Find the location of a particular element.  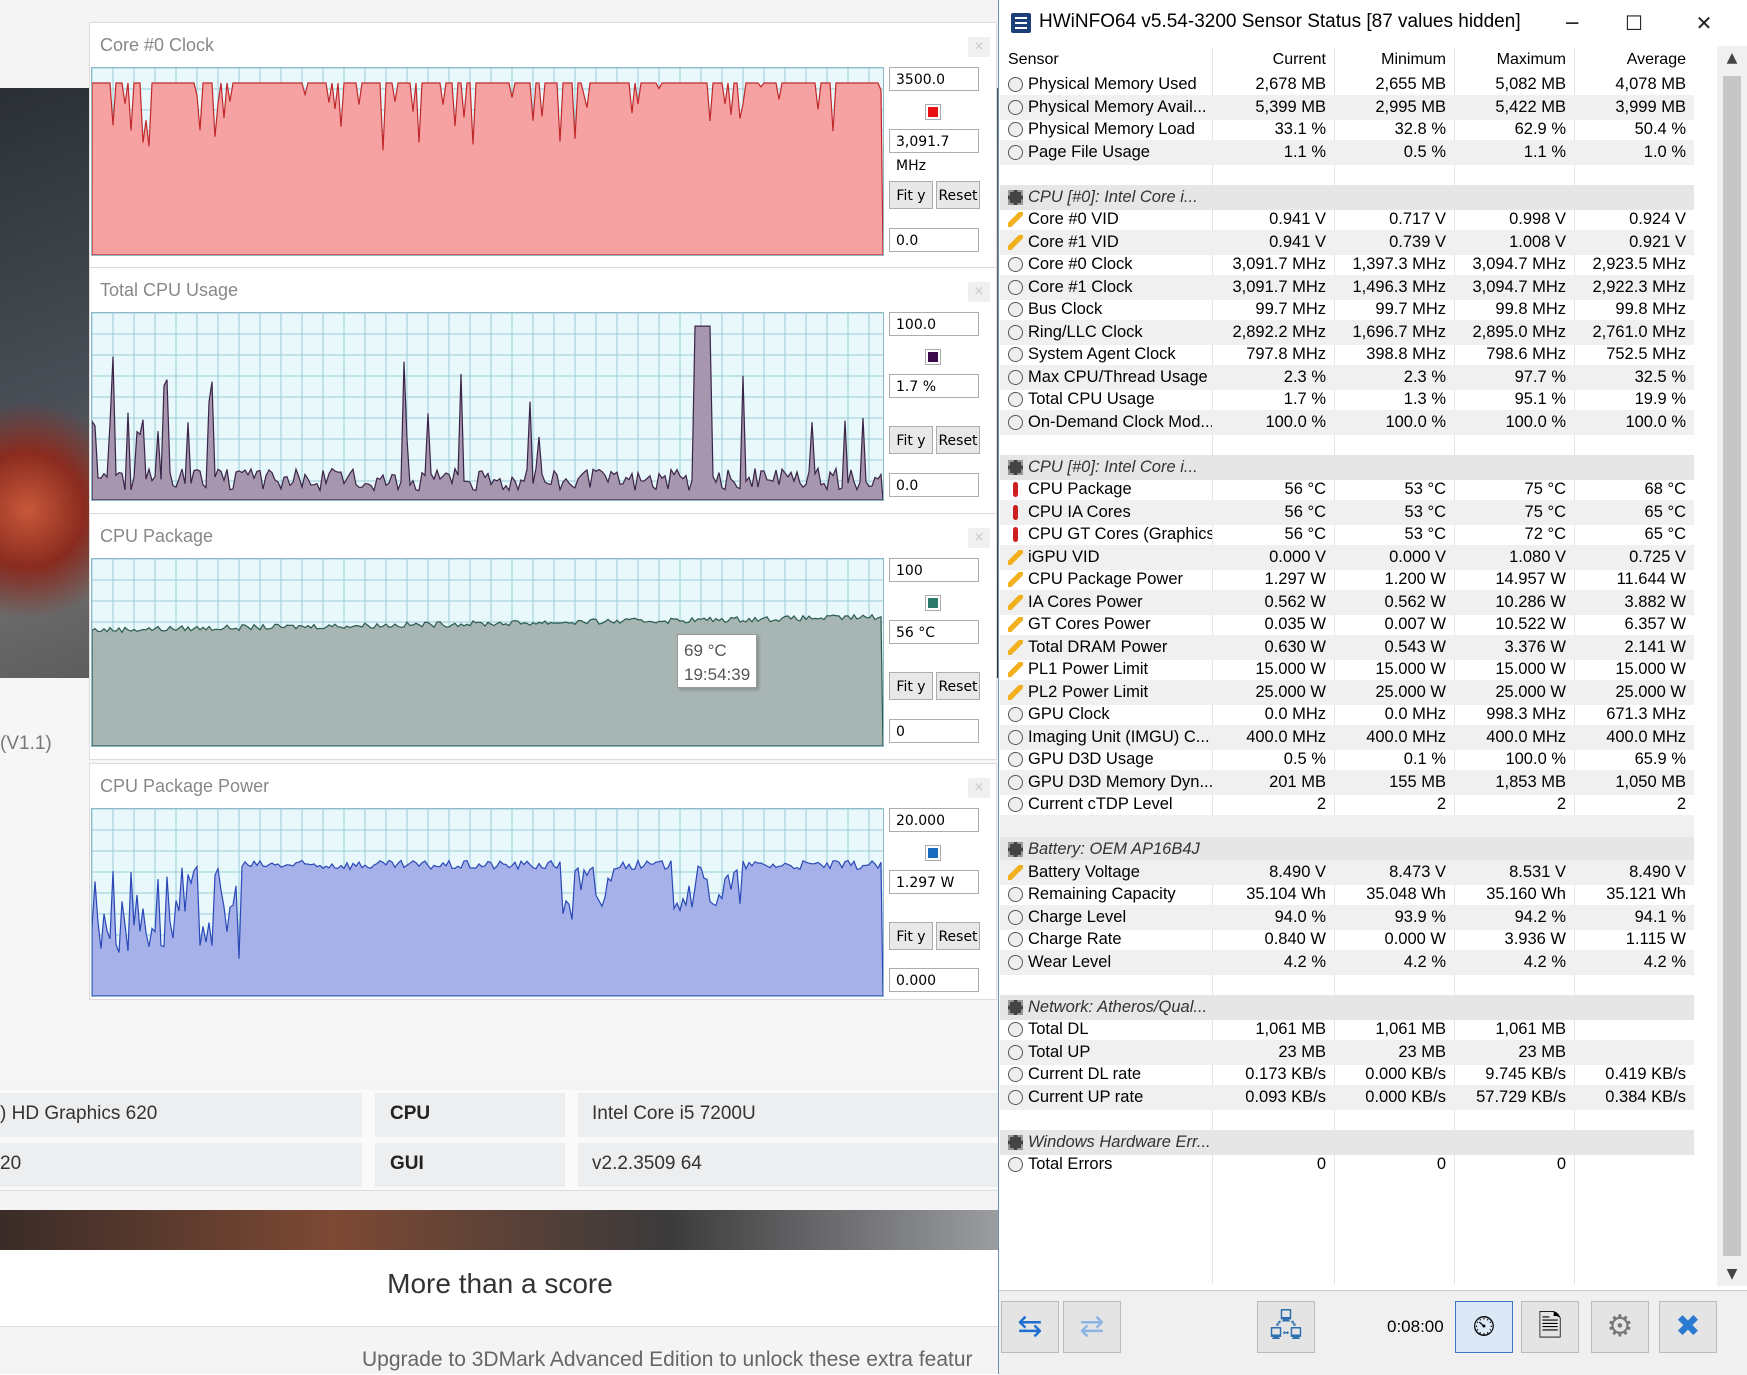

sensor-row: Page File Usage 1.1 % 0.5 % 1.1 % 1.0 % is located at coordinates (1347, 152).